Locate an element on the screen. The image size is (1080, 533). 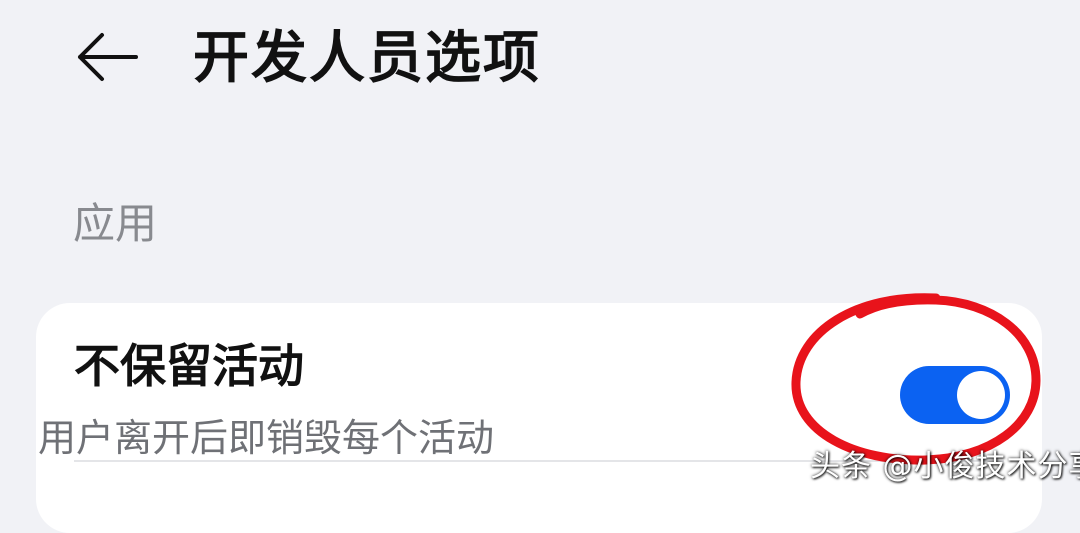
arrow-left-icon is located at coordinates (108, 57).